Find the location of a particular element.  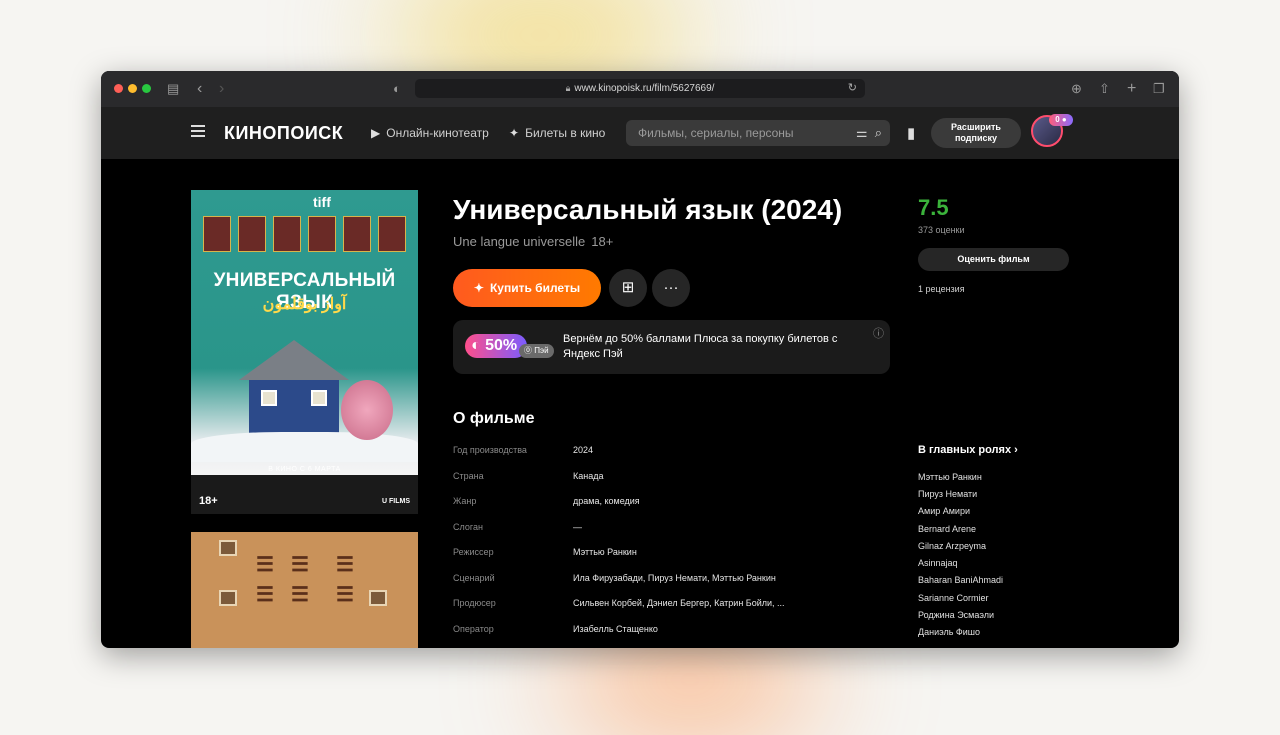

address-bar: 🔒︎ www.kinopoisk.ru/film/5627669/ ↻ is located at coordinates (640, 88).